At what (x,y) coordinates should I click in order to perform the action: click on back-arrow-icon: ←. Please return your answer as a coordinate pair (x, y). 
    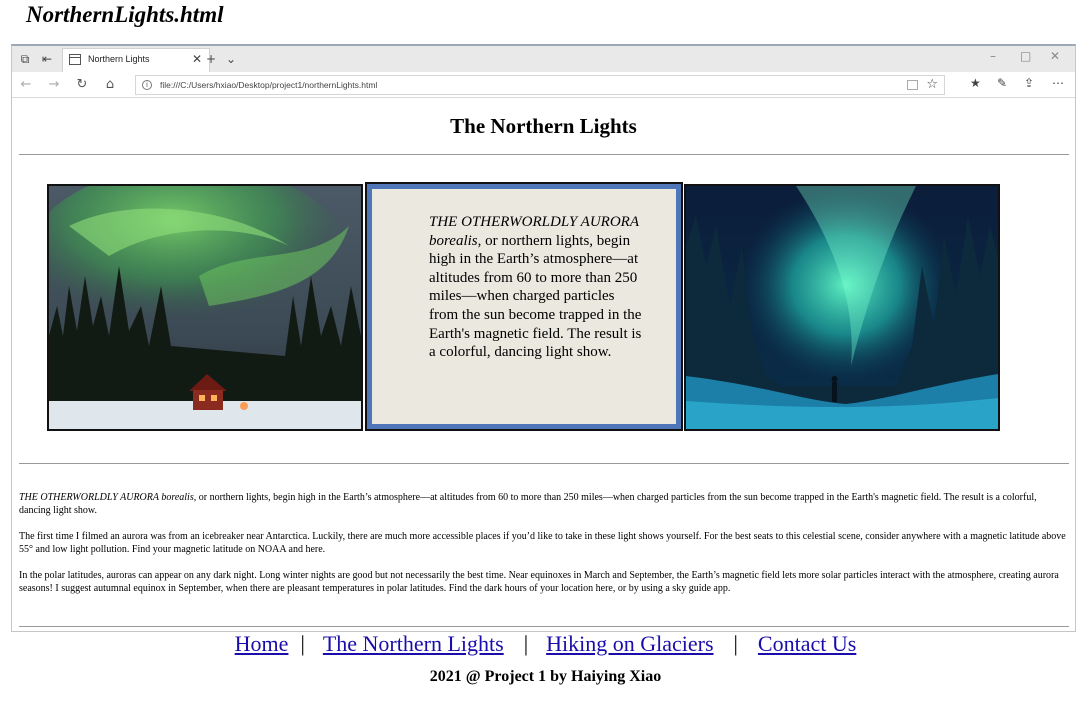
    Looking at the image, I should click on (26, 85).